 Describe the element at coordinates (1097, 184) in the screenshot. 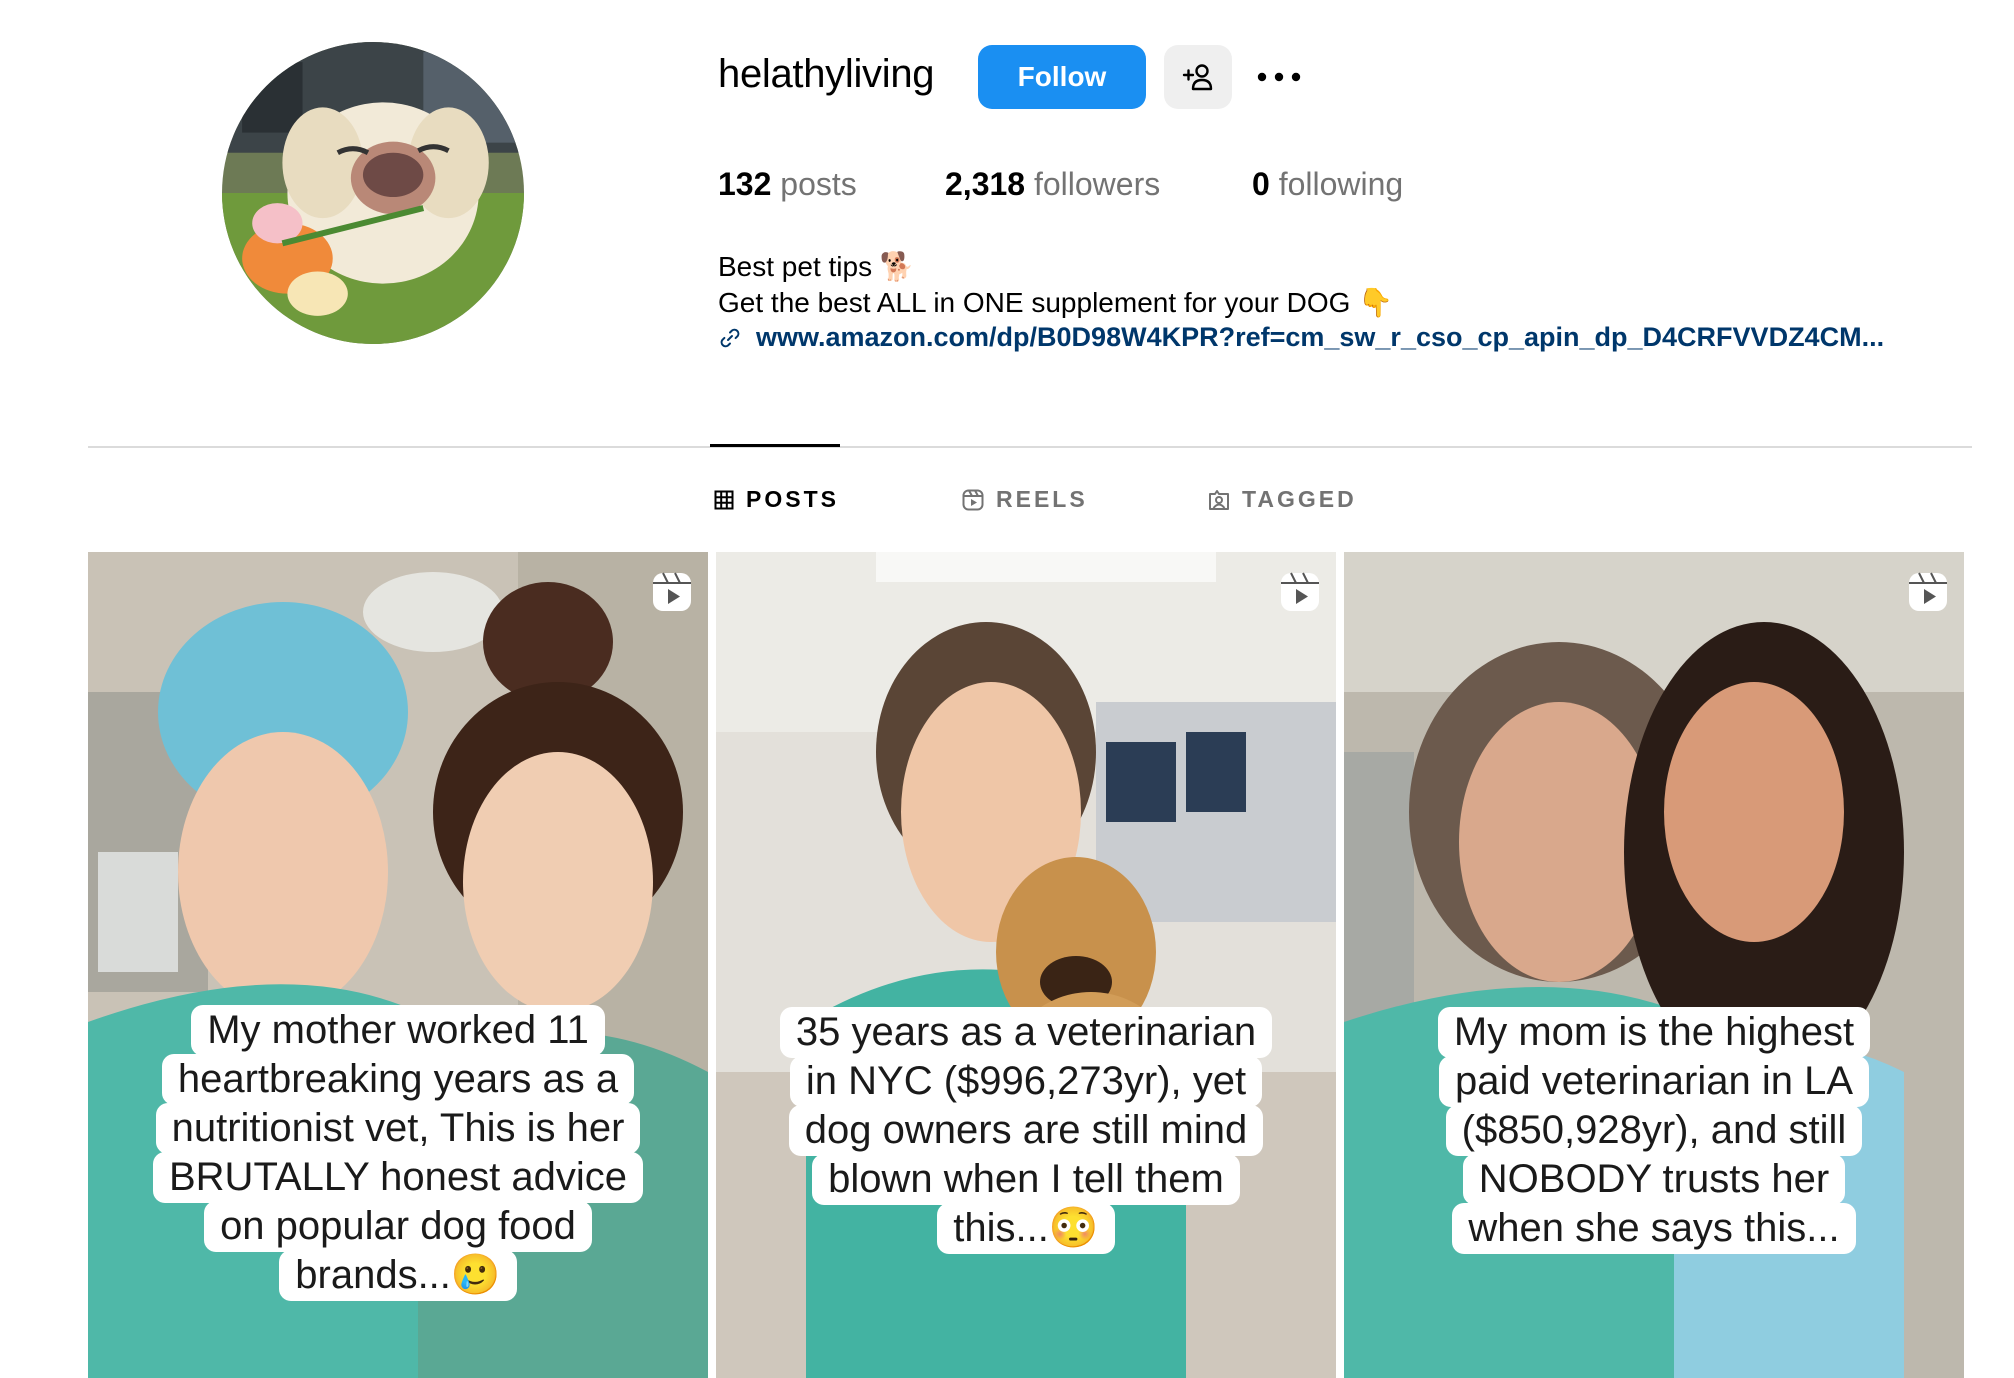

I see `followers-count-label: followers` at that location.